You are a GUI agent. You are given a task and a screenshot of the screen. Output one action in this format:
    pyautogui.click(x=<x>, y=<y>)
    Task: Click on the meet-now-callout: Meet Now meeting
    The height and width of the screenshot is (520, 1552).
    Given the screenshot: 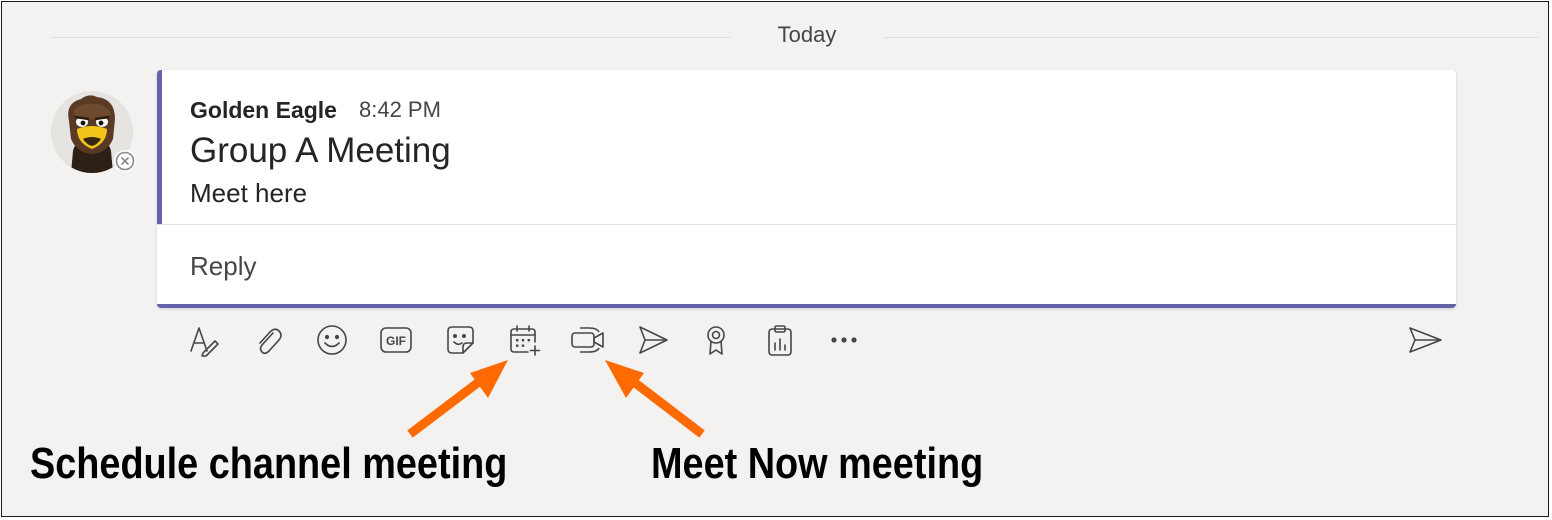 What is the action you would take?
    pyautogui.click(x=817, y=463)
    